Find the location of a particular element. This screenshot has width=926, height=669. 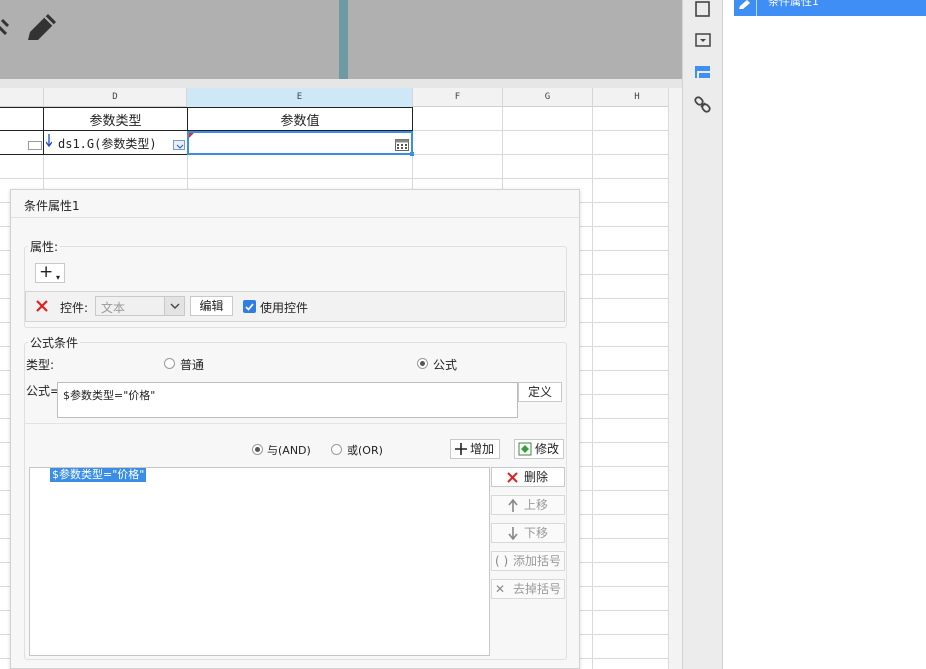

column-header-c is located at coordinates (22, 97).